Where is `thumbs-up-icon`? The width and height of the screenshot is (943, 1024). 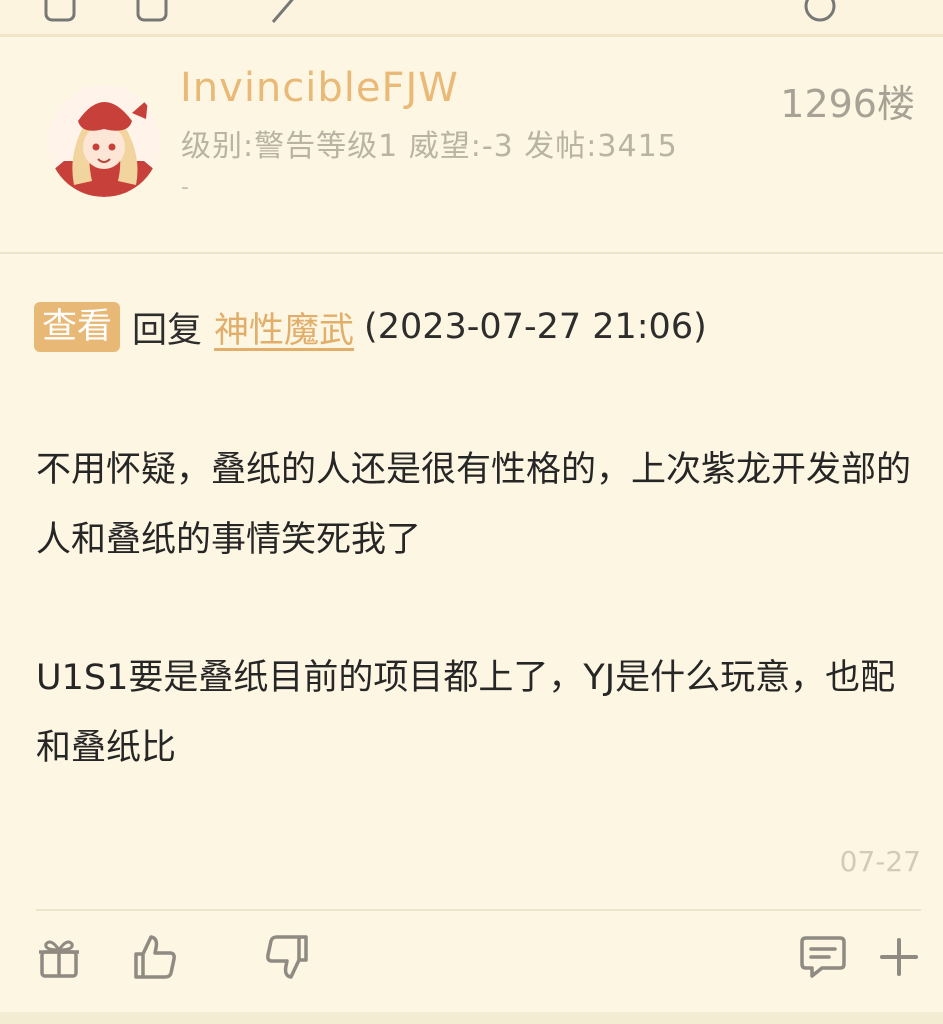
thumbs-up-icon is located at coordinates (155, 957).